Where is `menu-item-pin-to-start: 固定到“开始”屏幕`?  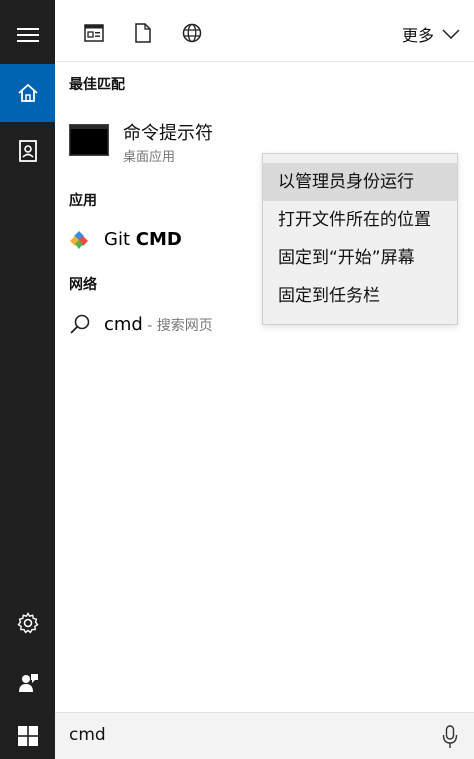
menu-item-pin-to-start: 固定到“开始”屏幕 is located at coordinates (360, 258).